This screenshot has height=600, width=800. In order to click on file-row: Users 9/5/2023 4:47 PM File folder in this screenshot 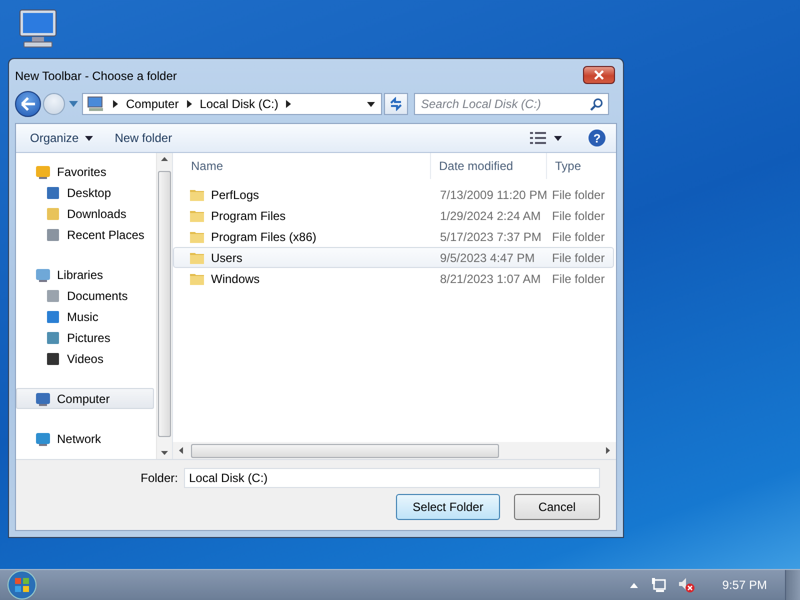, I will do `click(393, 257)`.